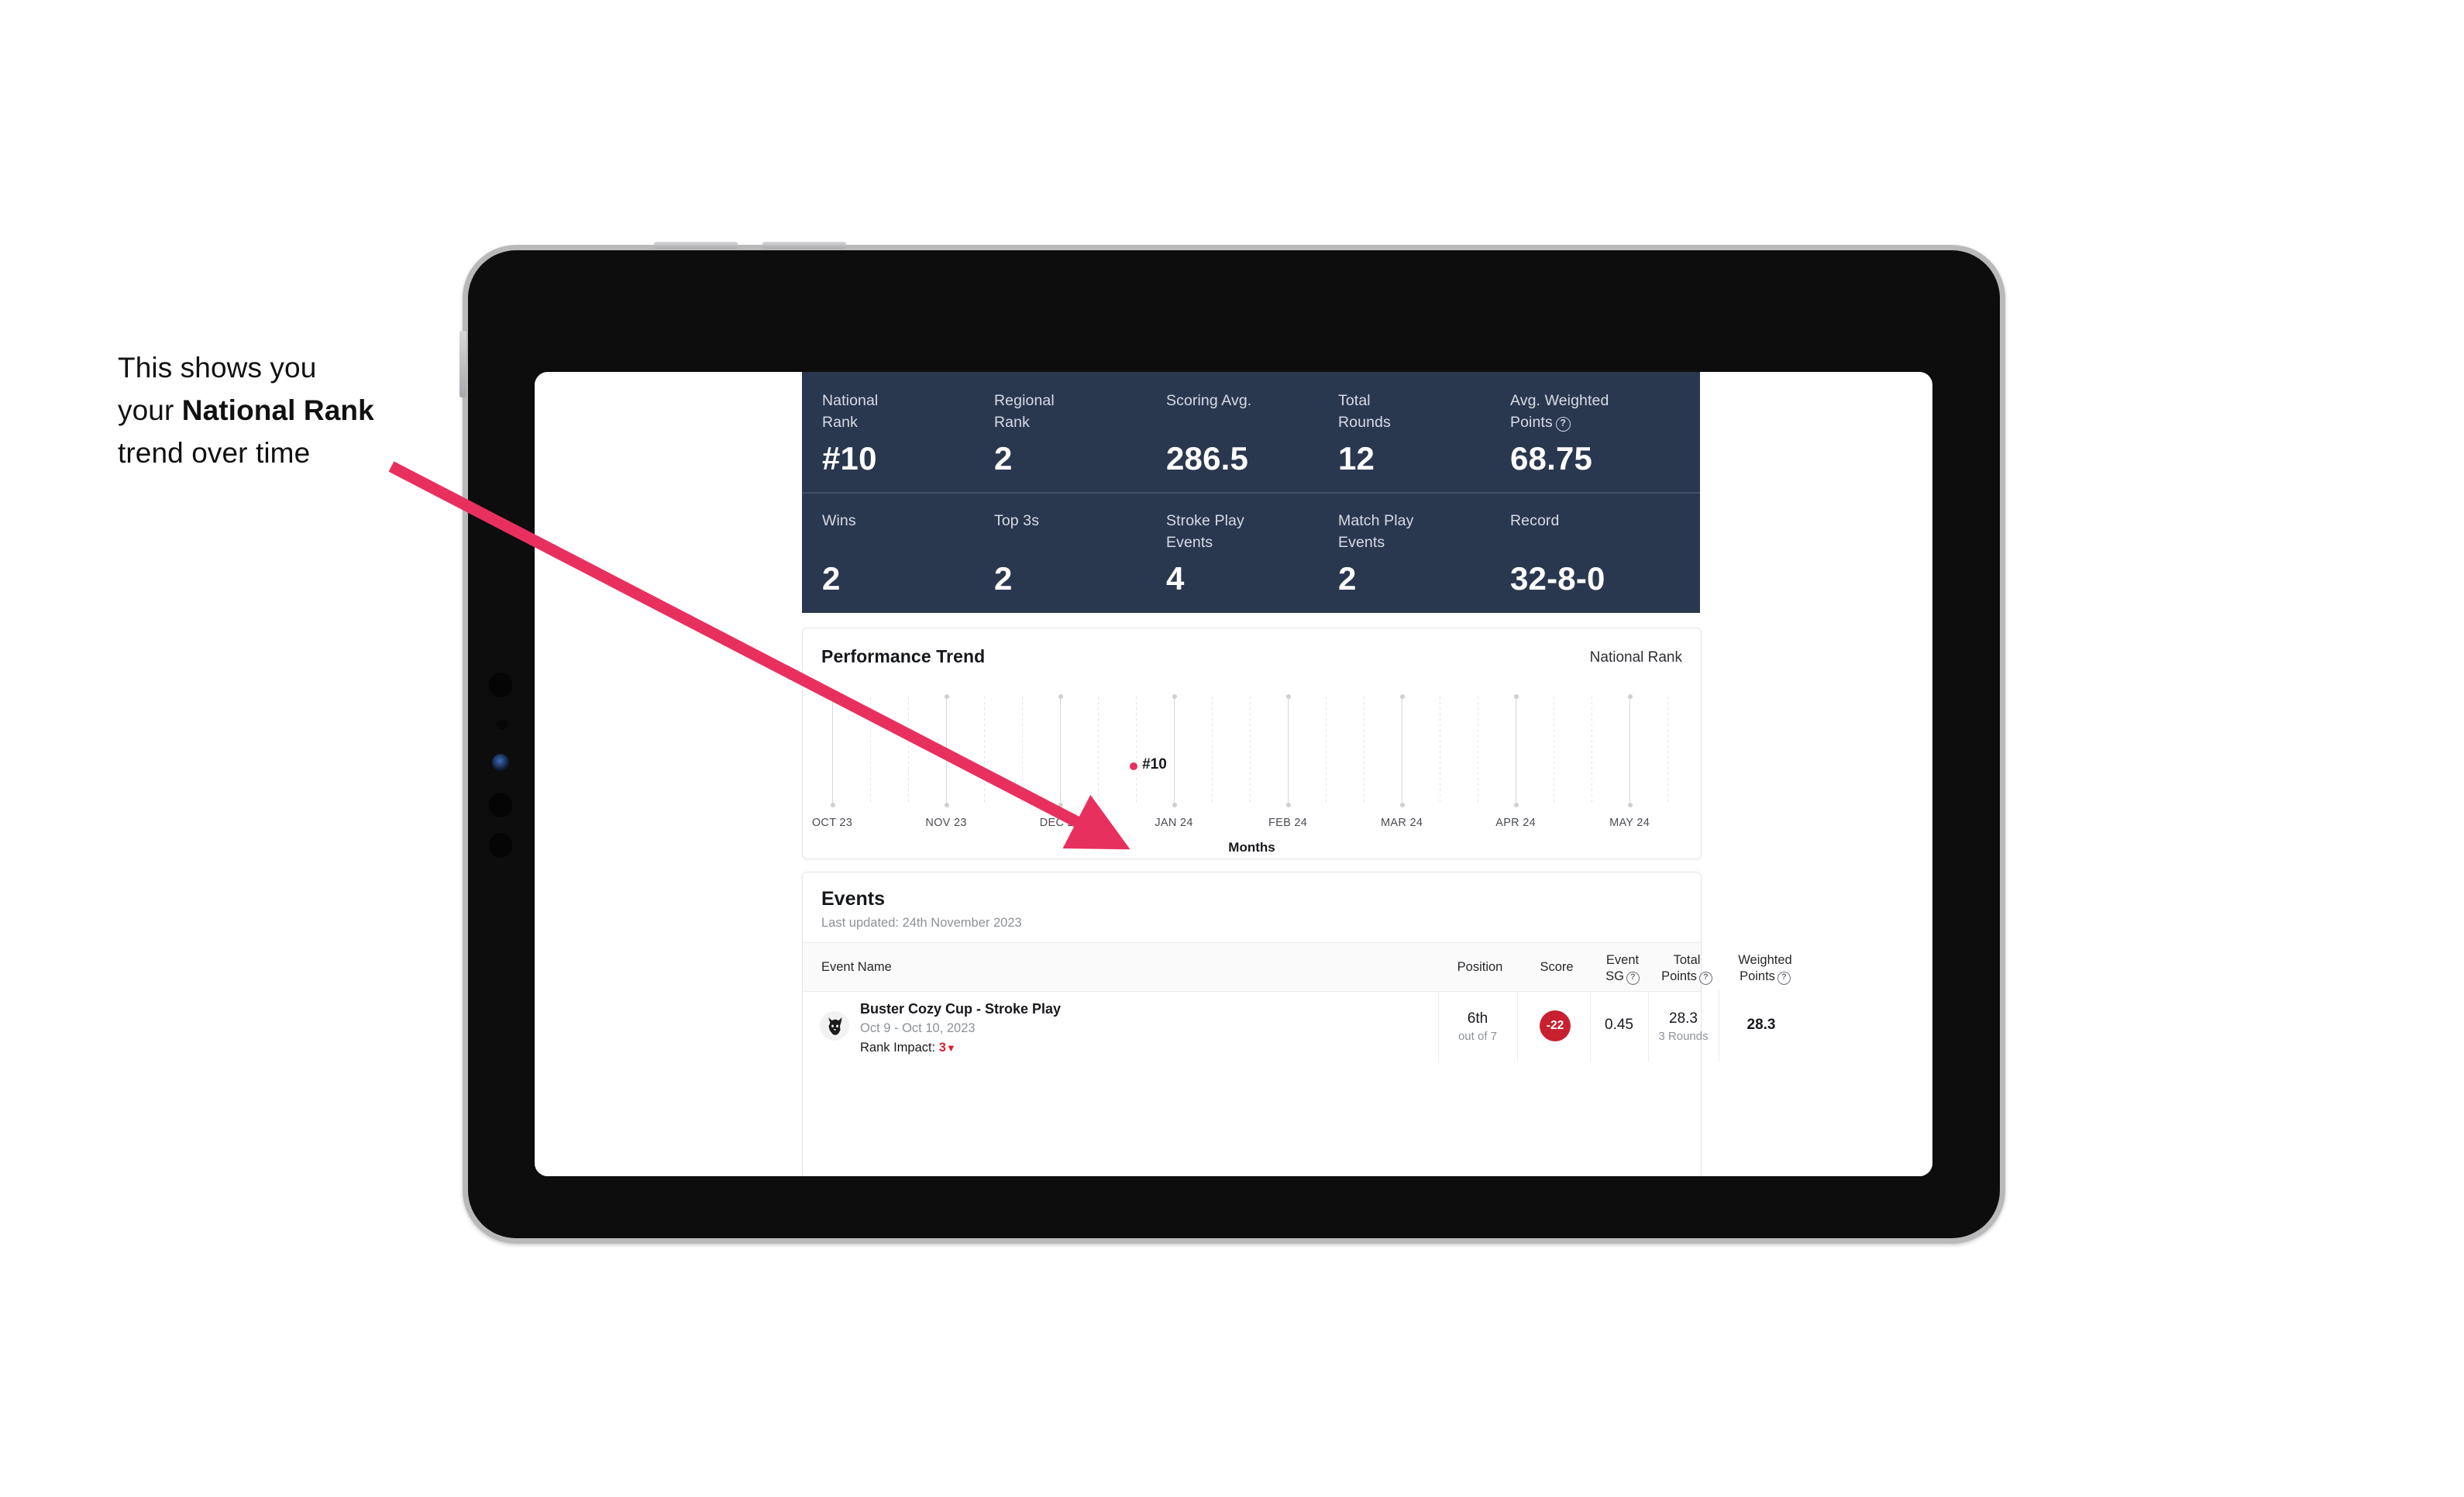 The width and height of the screenshot is (2464, 1497). I want to click on chart-plot-area, so click(1251, 750).